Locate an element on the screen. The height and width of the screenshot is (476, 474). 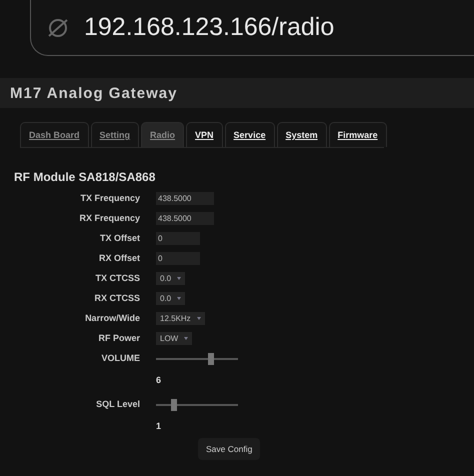
tab: VPN is located at coordinates (204, 134).